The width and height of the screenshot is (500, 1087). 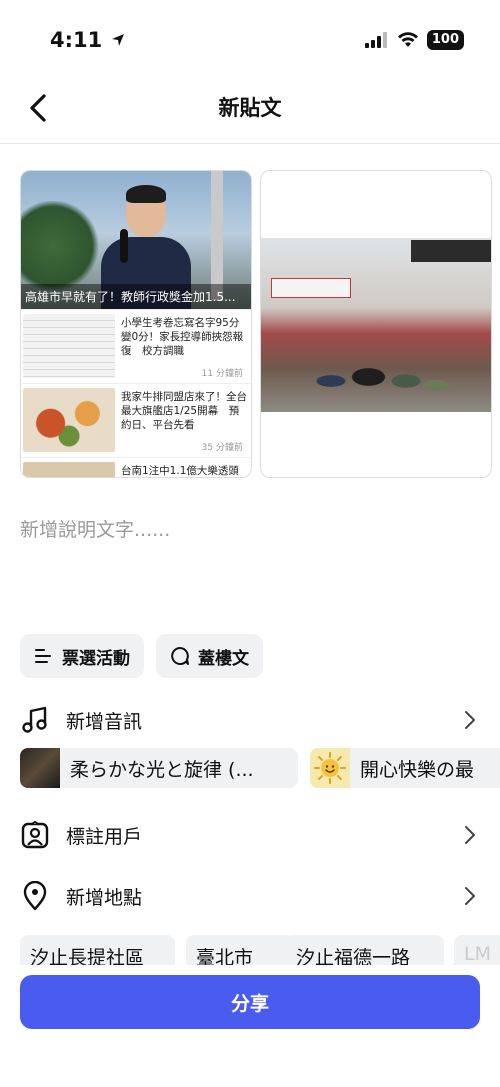 I want to click on news-list-item: 台南1注中1.1億大樂透頭, so click(x=136, y=467).